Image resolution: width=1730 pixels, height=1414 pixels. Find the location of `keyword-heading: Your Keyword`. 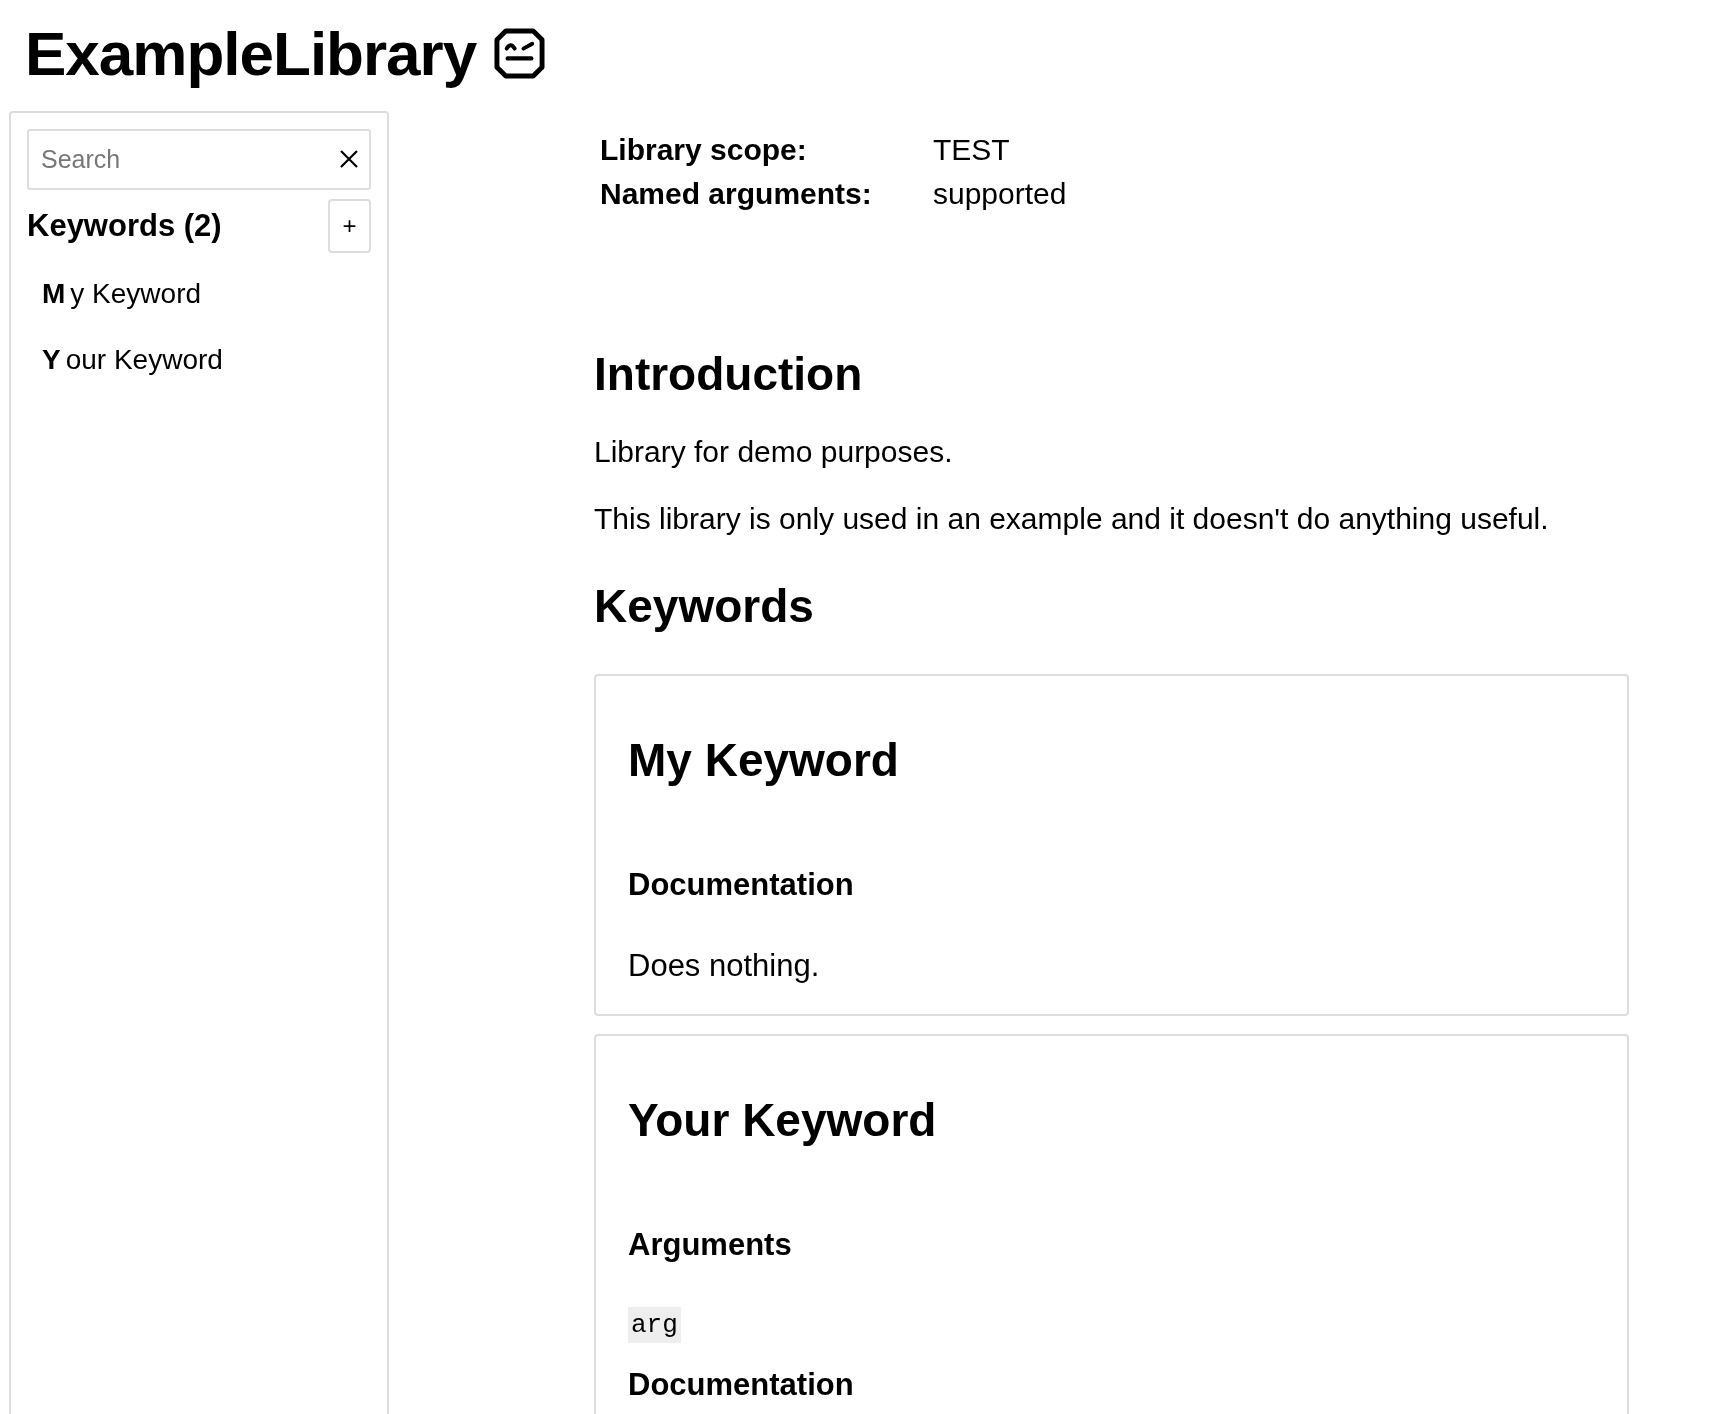

keyword-heading: Your Keyword is located at coordinates (783, 1120).